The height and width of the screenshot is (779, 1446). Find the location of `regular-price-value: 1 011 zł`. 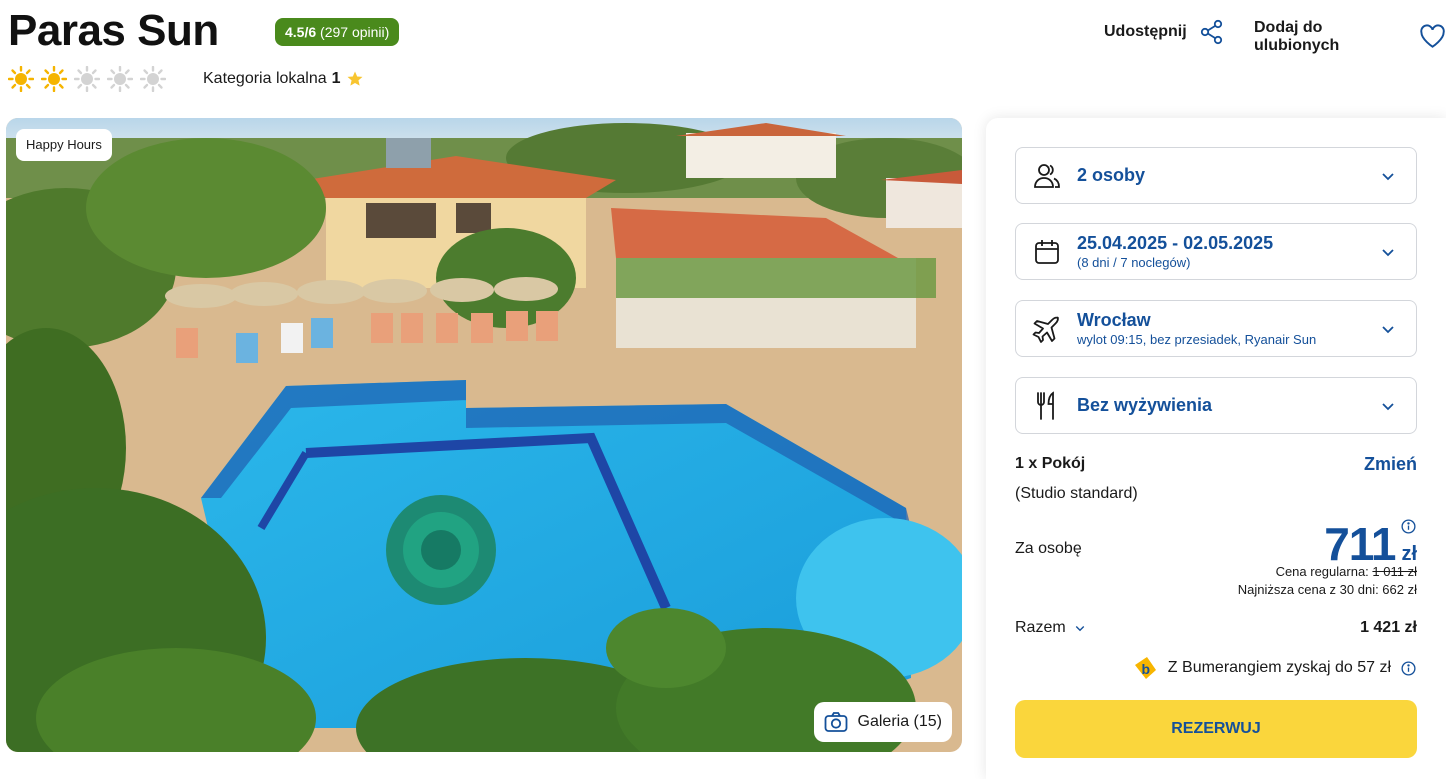

regular-price-value: 1 011 zł is located at coordinates (1394, 571).